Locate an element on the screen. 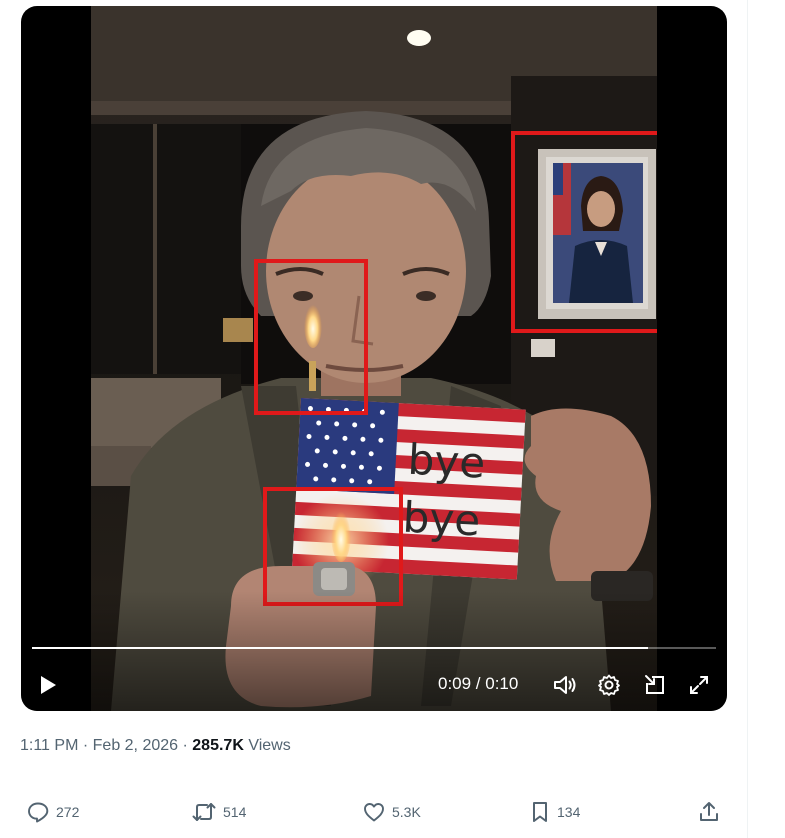  settings-button is located at coordinates (609, 685).